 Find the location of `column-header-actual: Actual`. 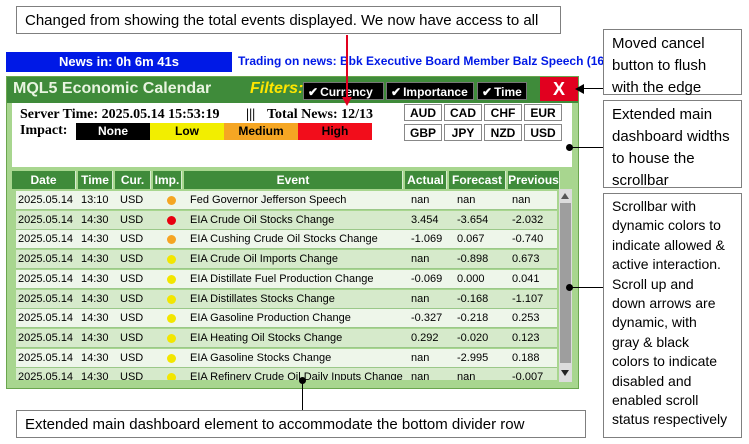

column-header-actual: Actual is located at coordinates (426, 180).